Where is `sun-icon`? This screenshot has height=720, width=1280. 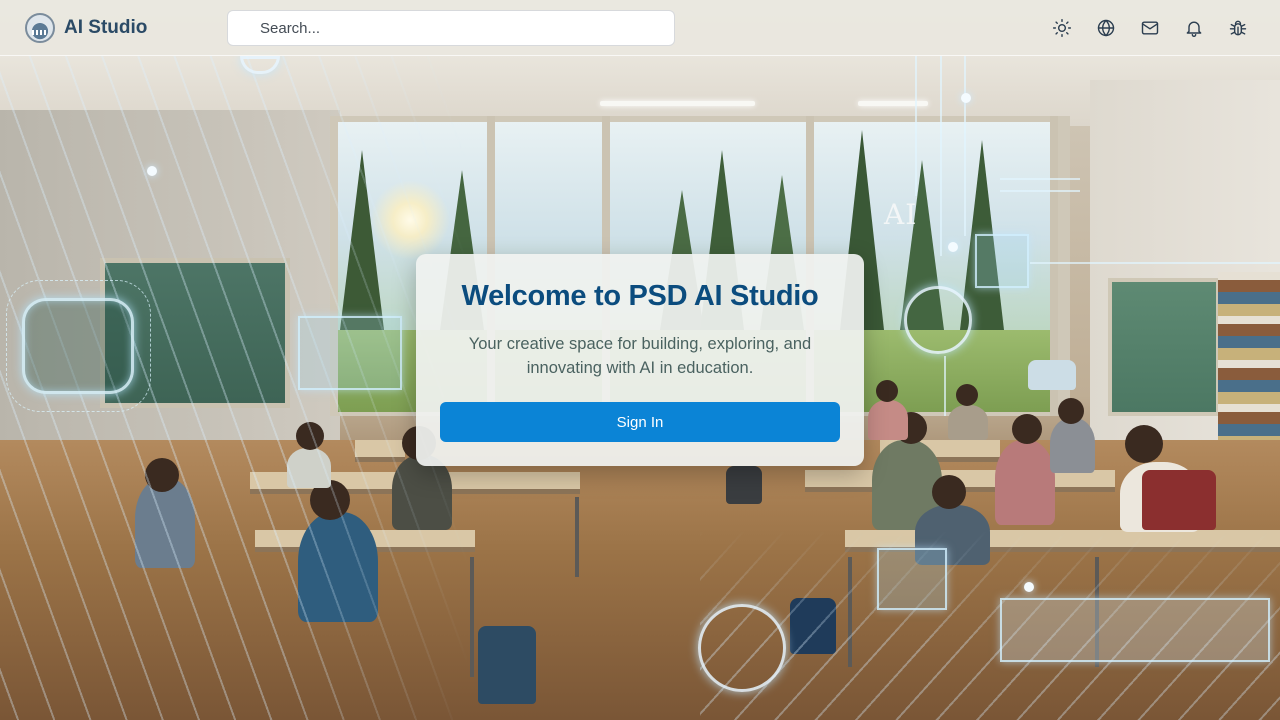 sun-icon is located at coordinates (1062, 28).